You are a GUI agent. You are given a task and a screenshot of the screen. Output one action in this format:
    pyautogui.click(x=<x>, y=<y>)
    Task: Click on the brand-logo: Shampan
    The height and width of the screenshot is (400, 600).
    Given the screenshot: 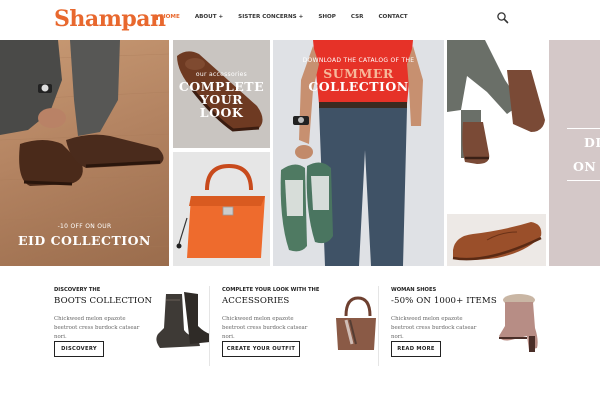 What is the action you would take?
    pyautogui.click(x=110, y=19)
    